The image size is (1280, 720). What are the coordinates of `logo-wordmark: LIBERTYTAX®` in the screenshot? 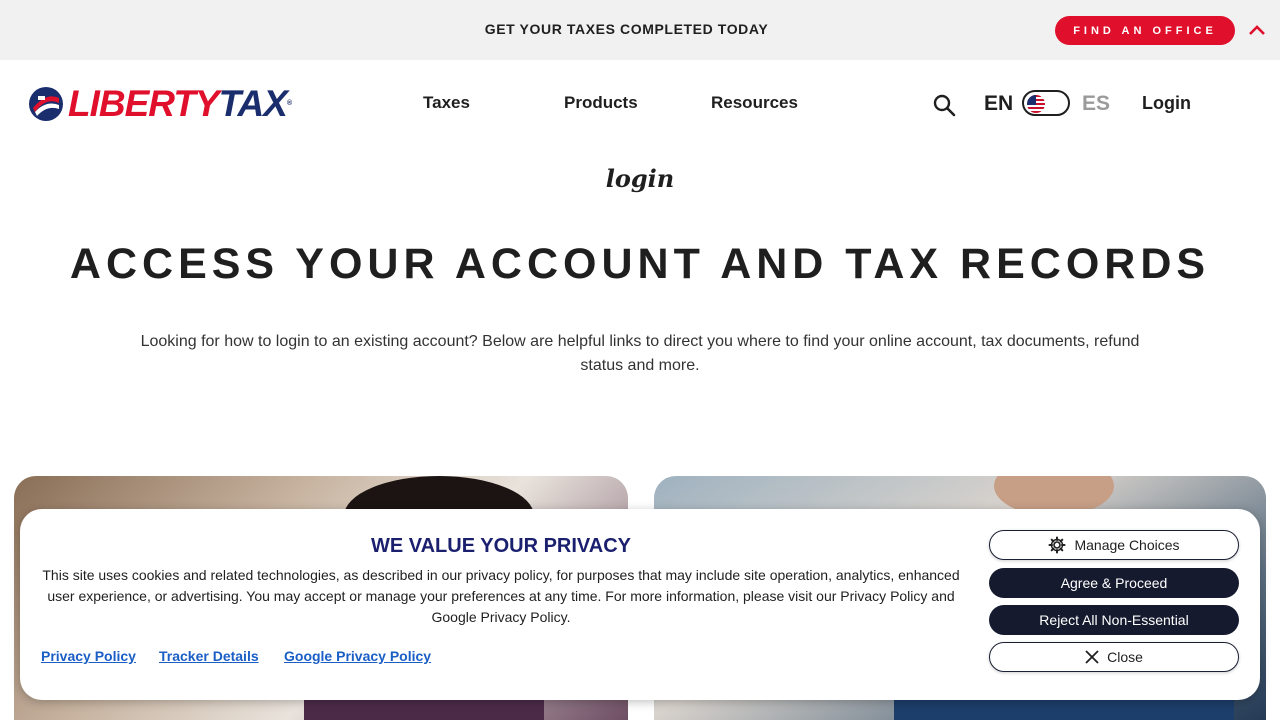 It's located at (180, 103).